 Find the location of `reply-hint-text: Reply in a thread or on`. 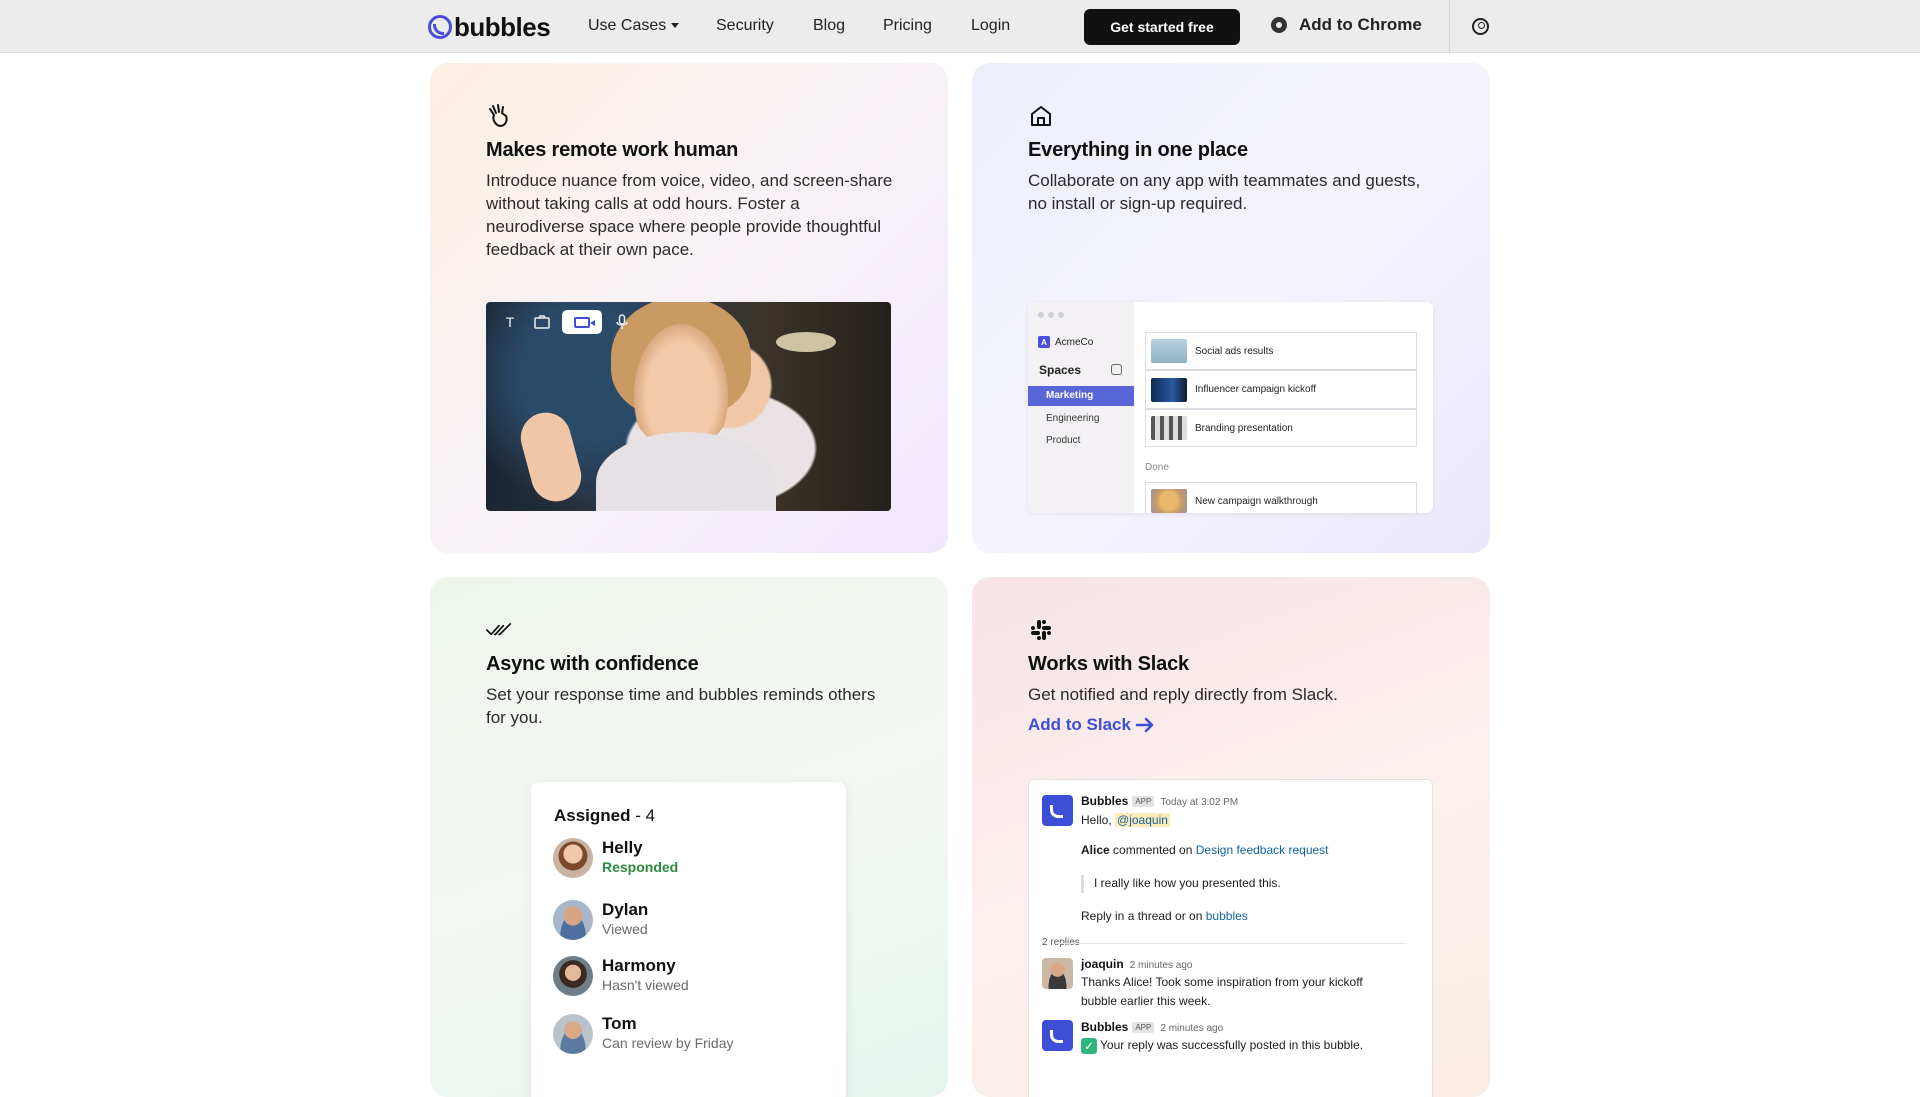

reply-hint-text: Reply in a thread or on is located at coordinates (1142, 916).